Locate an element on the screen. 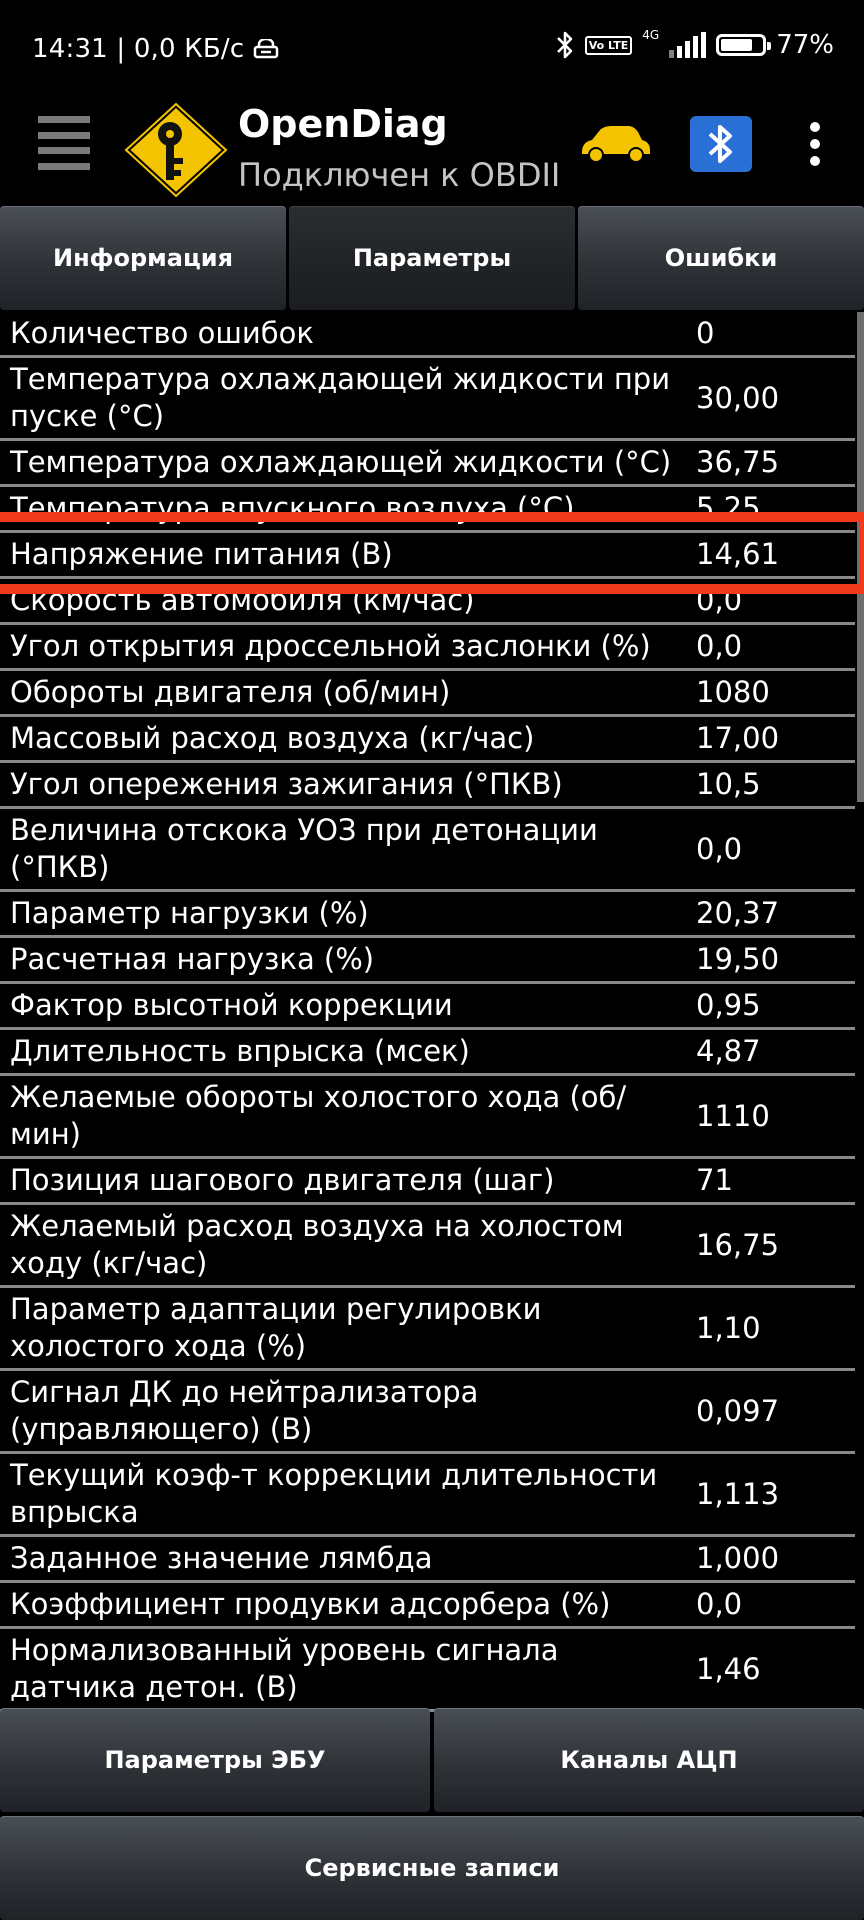 This screenshot has height=1920, width=864. param-label: Напряжение питания (В) is located at coordinates (201, 554).